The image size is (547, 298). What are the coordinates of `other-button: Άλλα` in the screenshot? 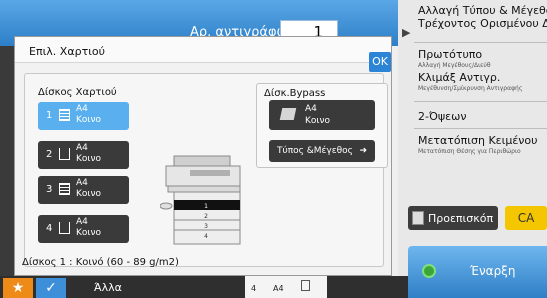 It's located at (108, 288).